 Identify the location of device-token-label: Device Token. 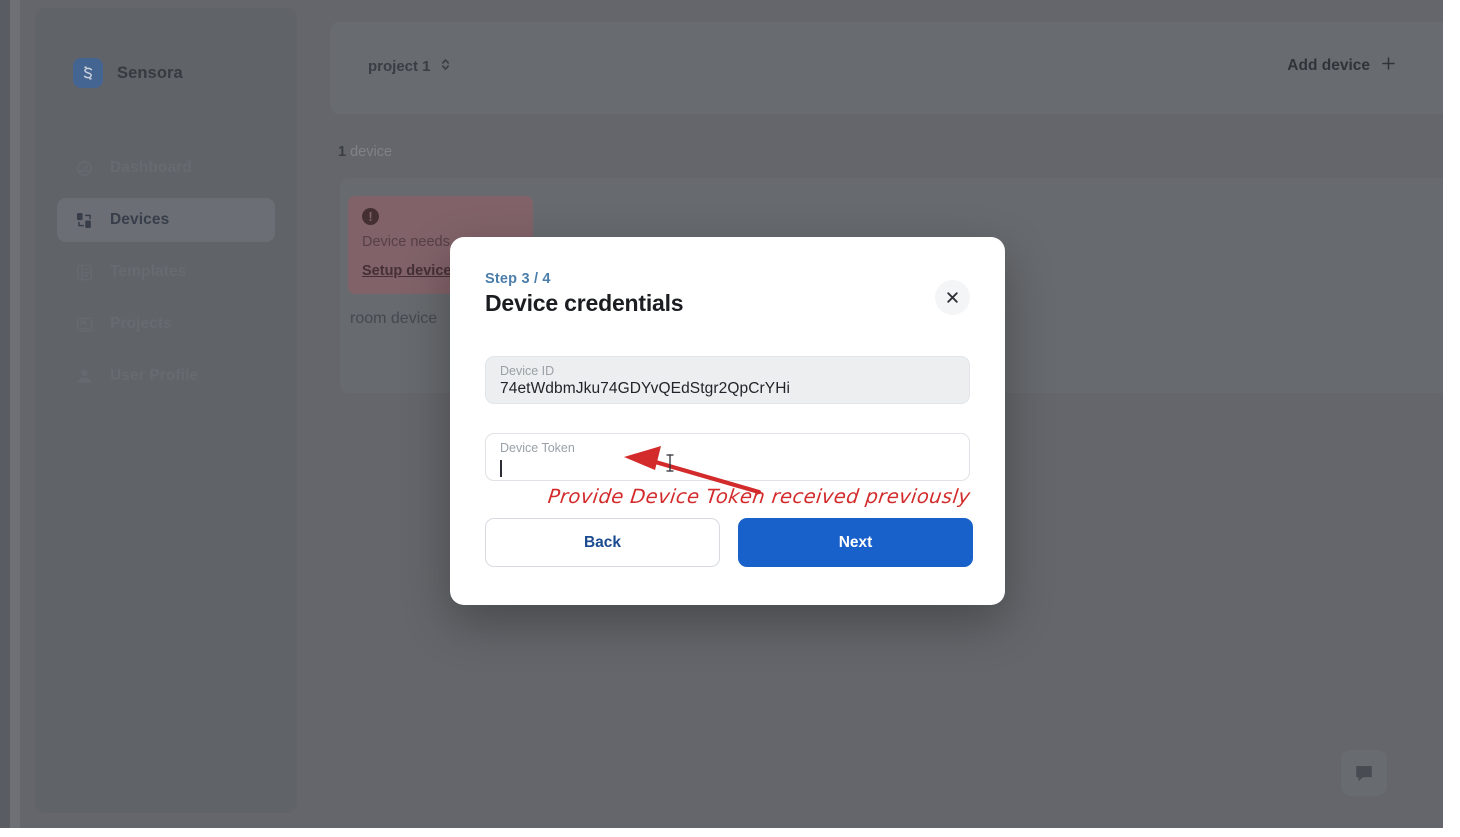
(537, 448).